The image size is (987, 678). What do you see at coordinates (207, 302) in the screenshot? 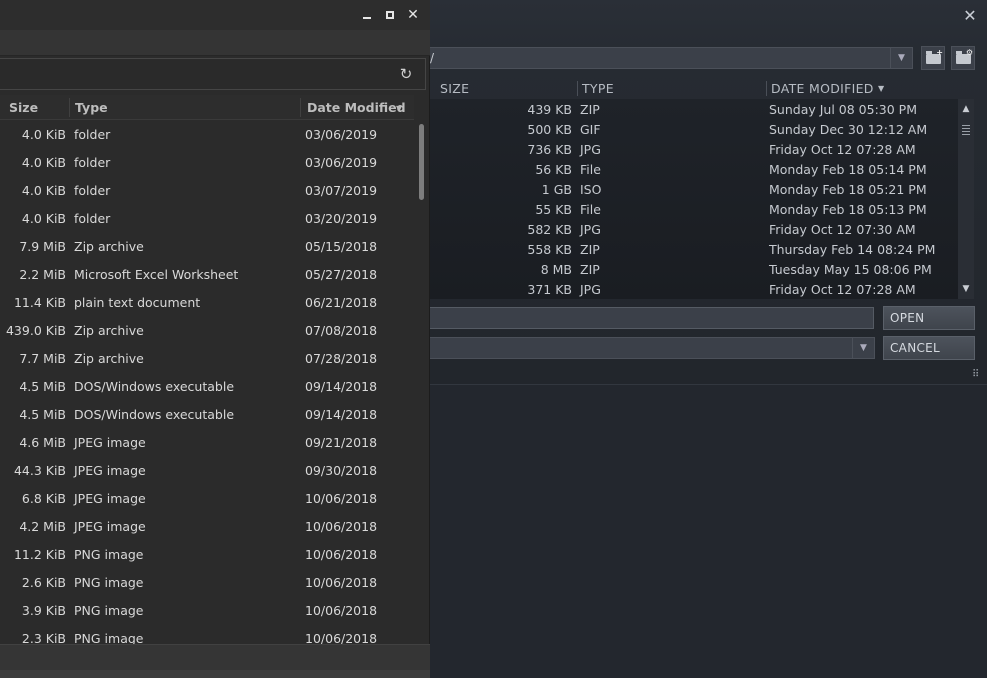
I see `table-row: 11.4 KiB plain text document 06/21/2018` at bounding box center [207, 302].